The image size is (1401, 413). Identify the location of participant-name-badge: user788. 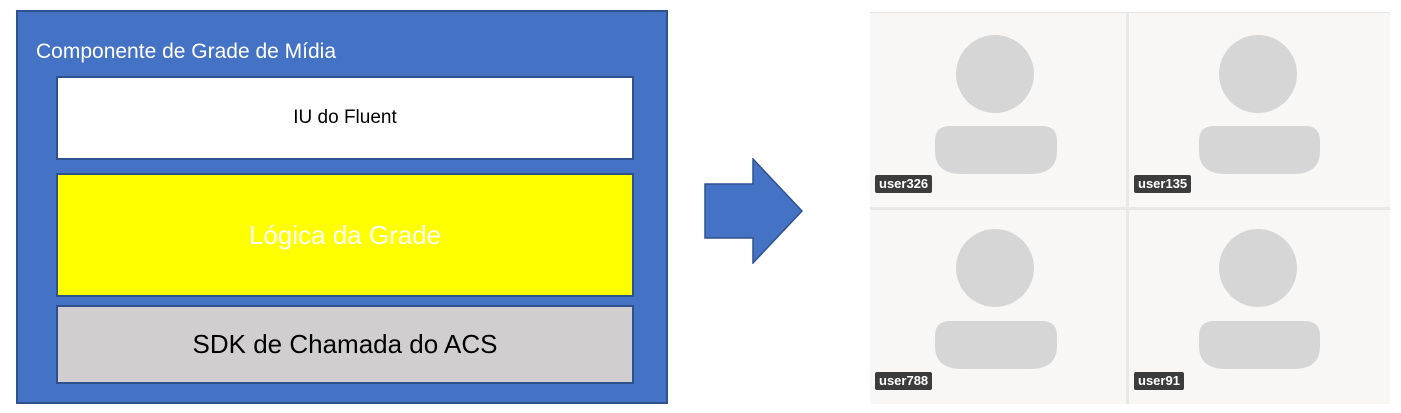
(904, 381).